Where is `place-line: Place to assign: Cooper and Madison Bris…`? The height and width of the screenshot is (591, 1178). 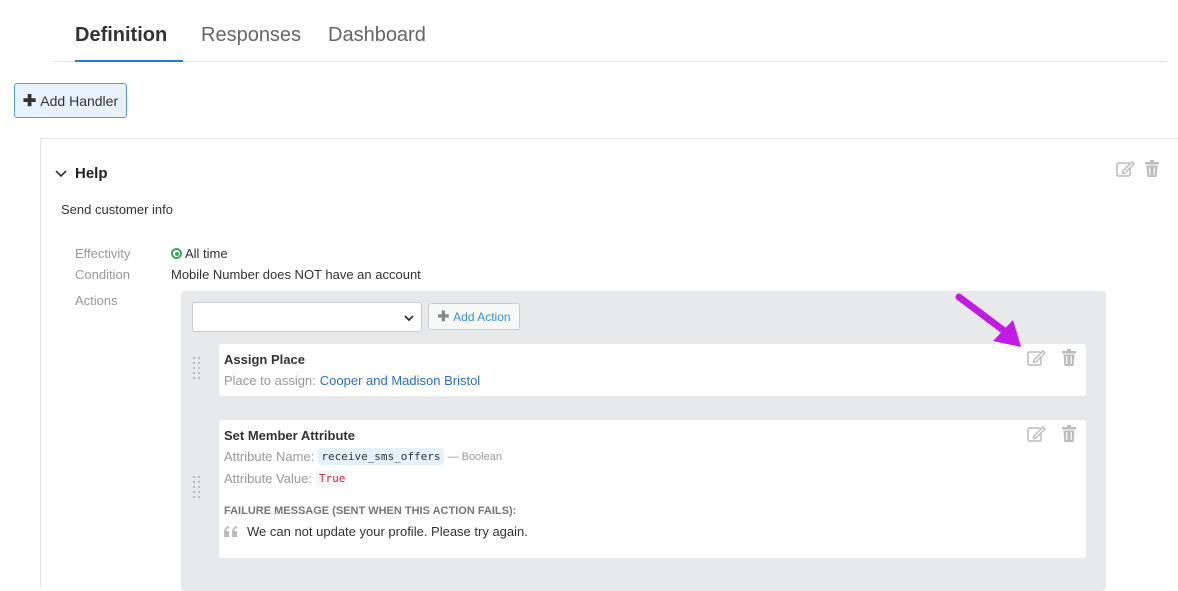
place-line: Place to assign: Cooper and Madison Bris… is located at coordinates (352, 380).